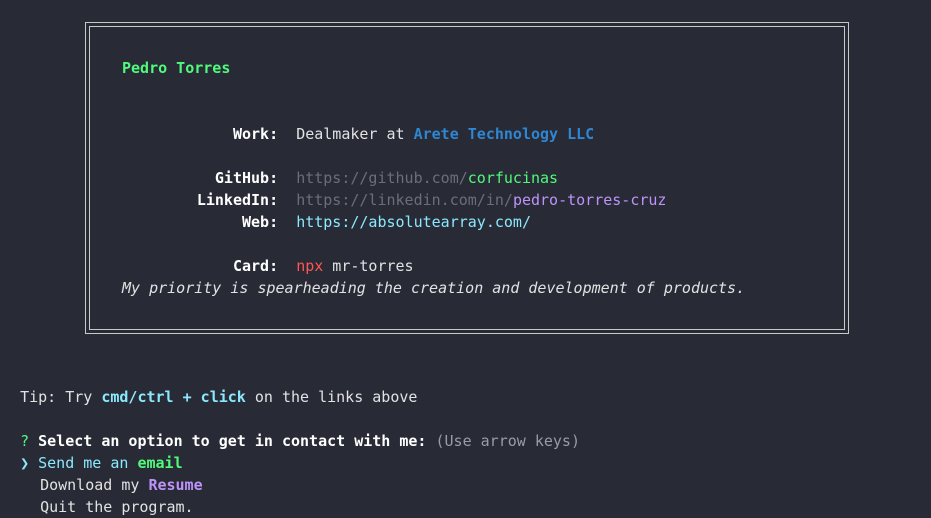 This screenshot has height=518, width=931. Describe the element at coordinates (61, 397) in the screenshot. I see `tip-prefix: Tip: Try` at that location.